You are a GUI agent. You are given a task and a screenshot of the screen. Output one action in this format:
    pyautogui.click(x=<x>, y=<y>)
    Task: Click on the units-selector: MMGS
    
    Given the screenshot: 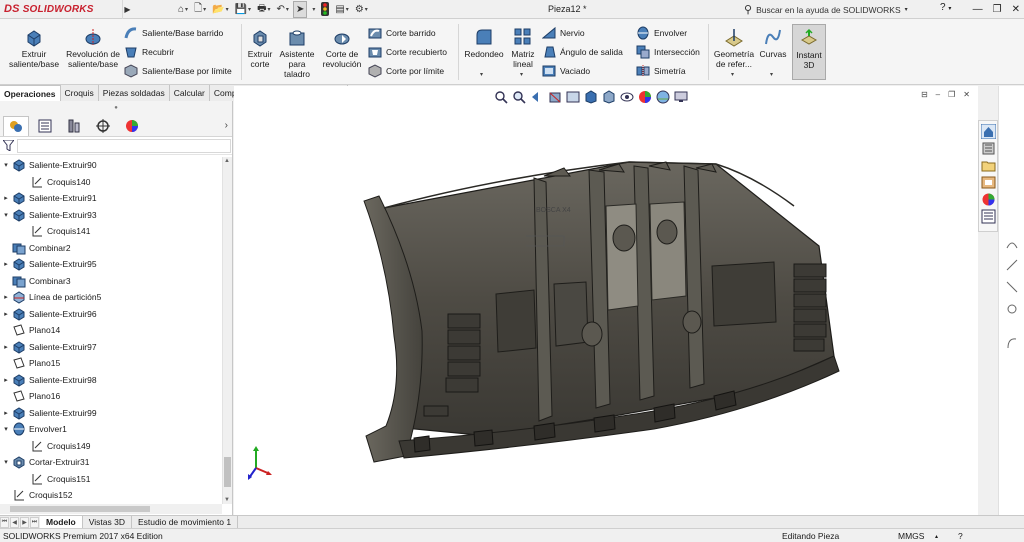 What is the action you would take?
    pyautogui.click(x=911, y=536)
    